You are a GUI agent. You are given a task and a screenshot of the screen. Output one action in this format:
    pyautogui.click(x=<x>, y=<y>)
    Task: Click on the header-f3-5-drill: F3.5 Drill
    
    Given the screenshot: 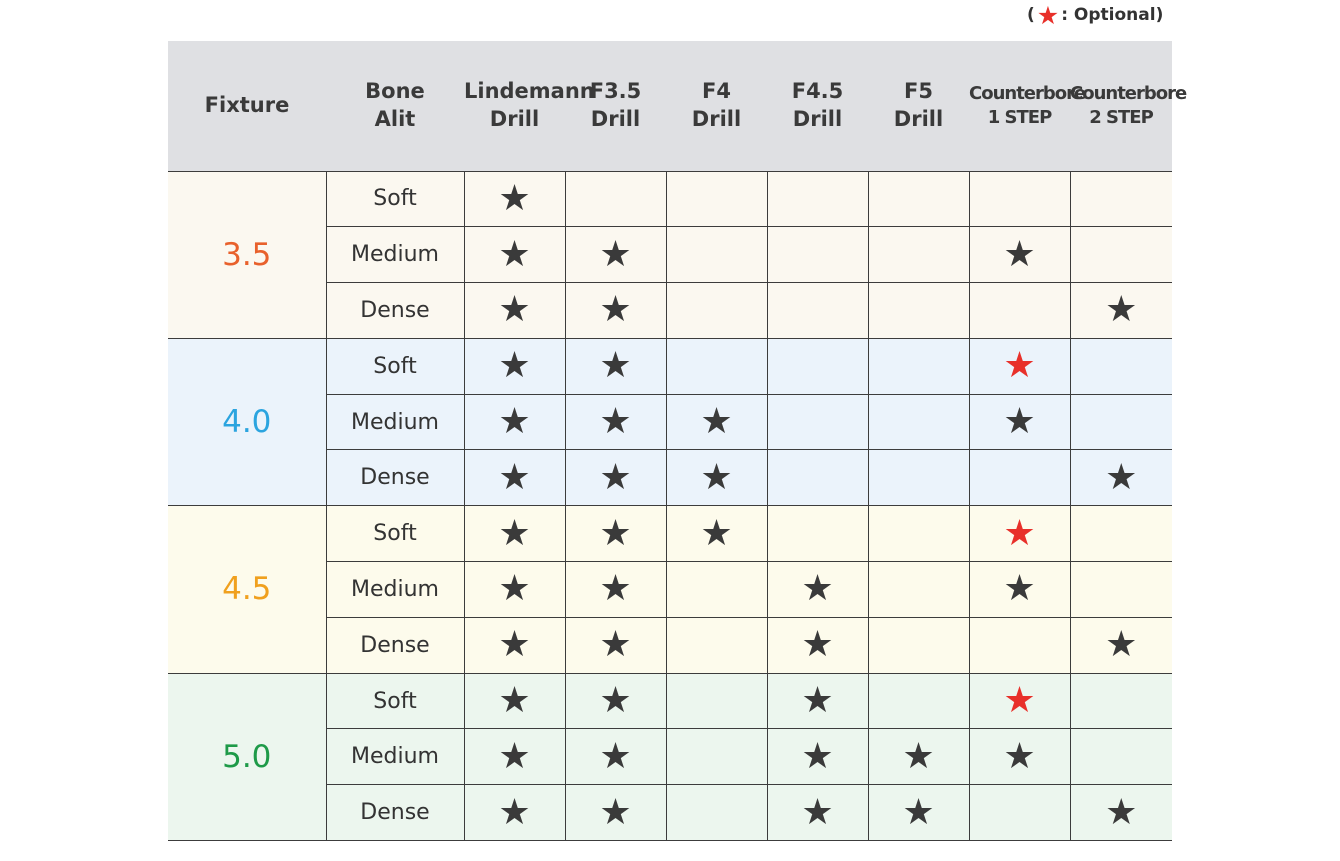 What is the action you would take?
    pyautogui.click(x=615, y=106)
    